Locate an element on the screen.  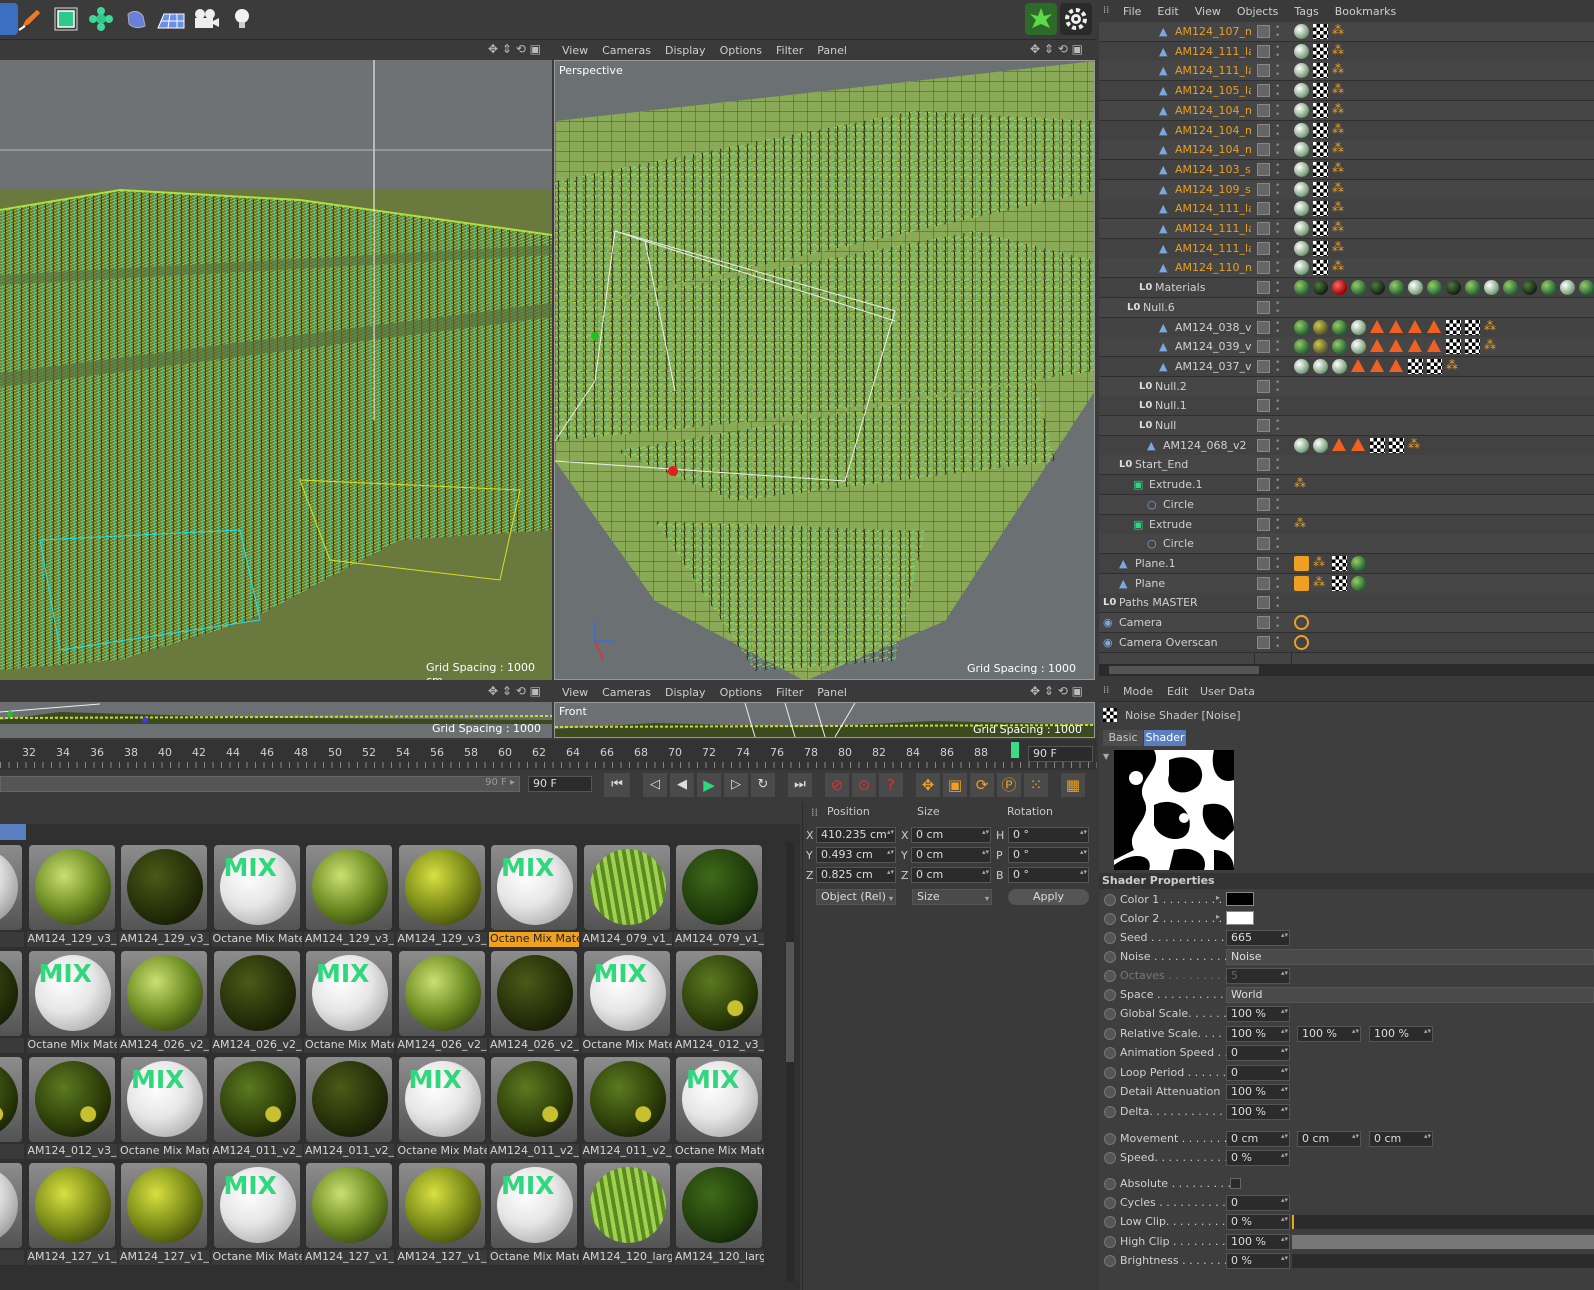
object-row: ○ Circle • • is located at coordinates (1346, 544).